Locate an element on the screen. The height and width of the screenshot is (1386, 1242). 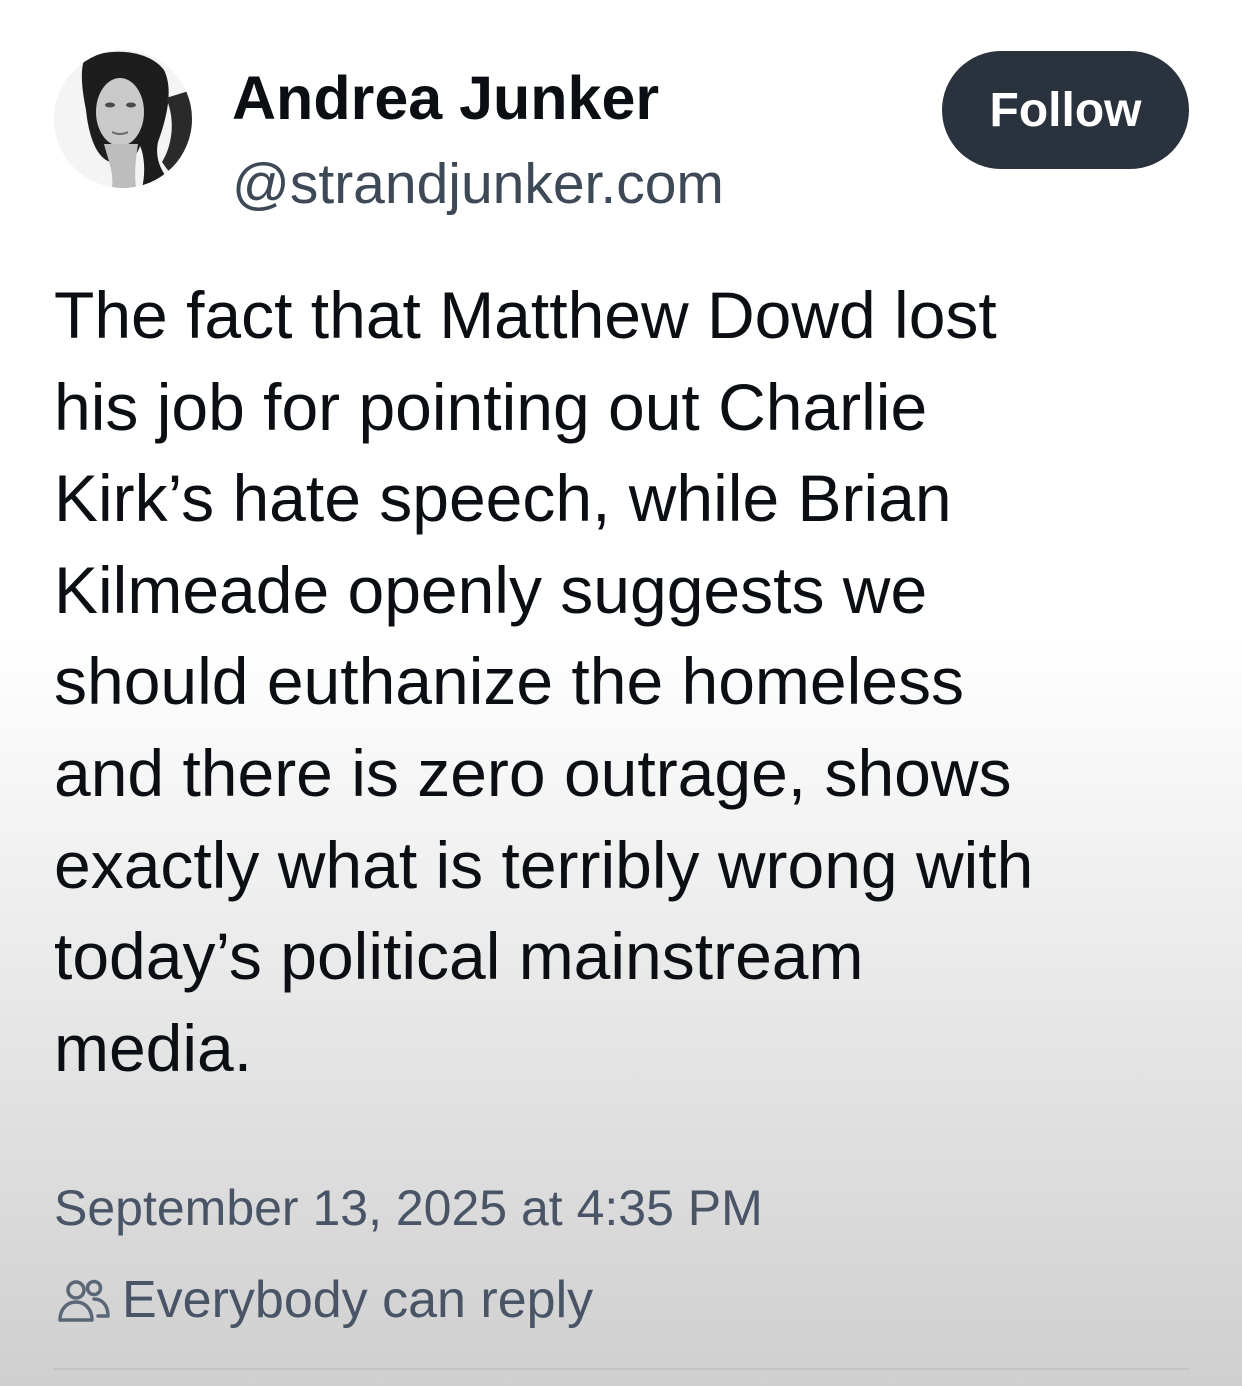
post-text-line: exactly what is terribly wrong with is located at coordinates (544, 864).